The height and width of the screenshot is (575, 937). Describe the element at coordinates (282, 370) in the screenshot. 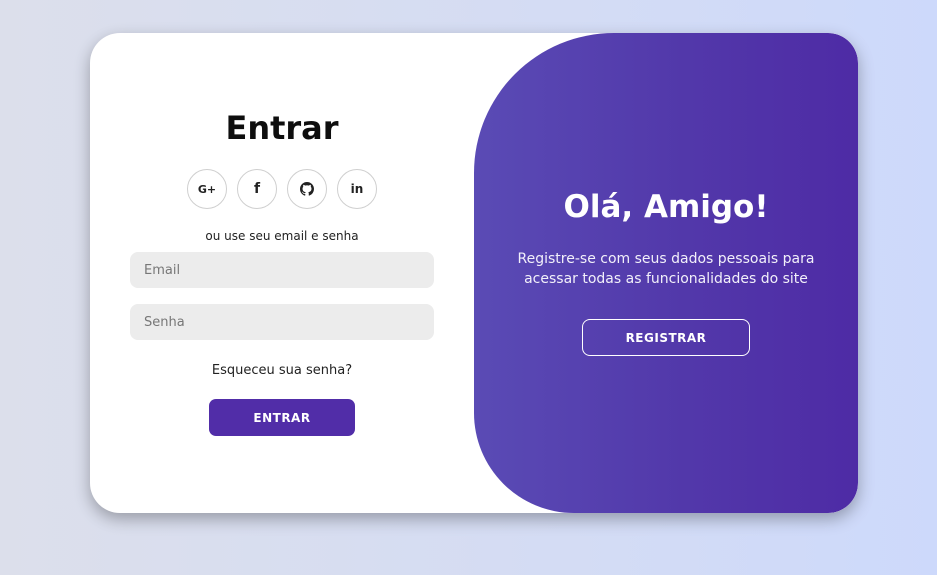

I see `forgot-password-link: Esqueceu sua senha?` at that location.